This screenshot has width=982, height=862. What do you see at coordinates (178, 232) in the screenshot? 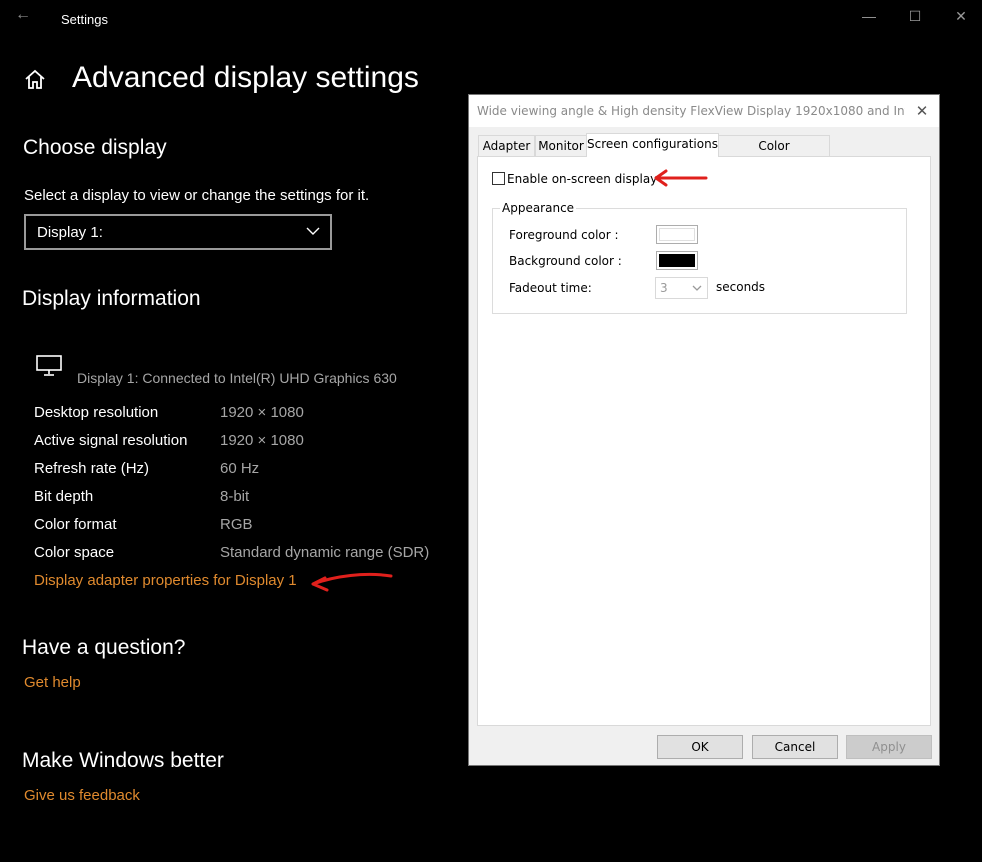
I see `display-dropdown: Display 1:` at bounding box center [178, 232].